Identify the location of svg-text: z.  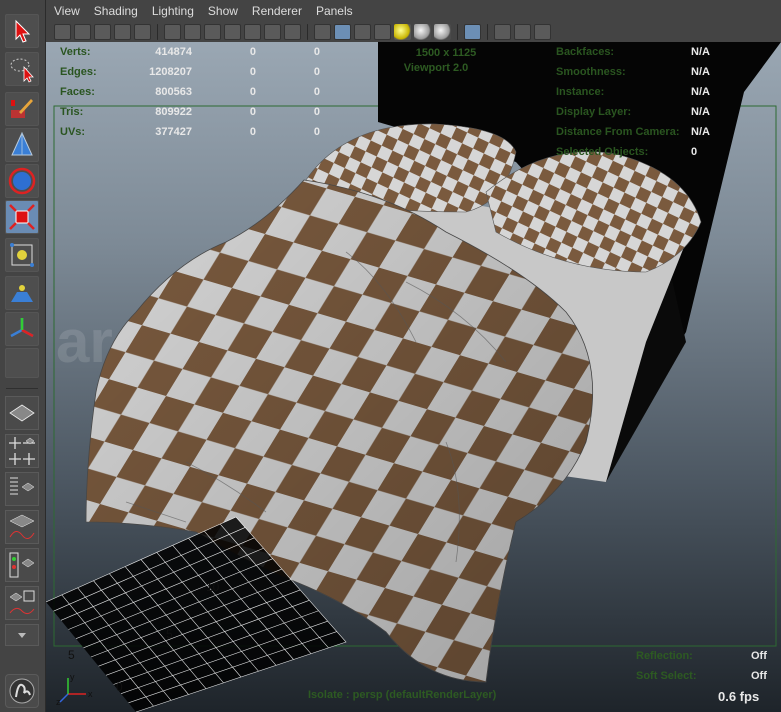
(58, 701).